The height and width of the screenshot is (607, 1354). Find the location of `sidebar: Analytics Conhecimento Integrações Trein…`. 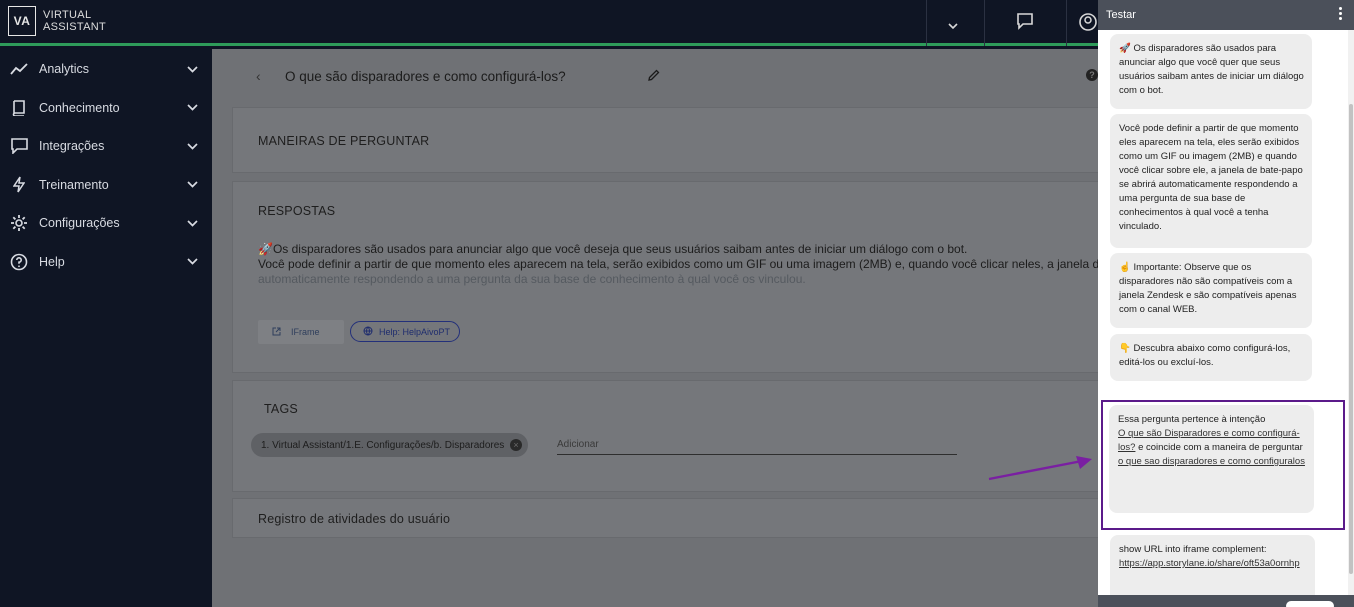

sidebar: Analytics Conhecimento Integrações Trein… is located at coordinates (106, 328).